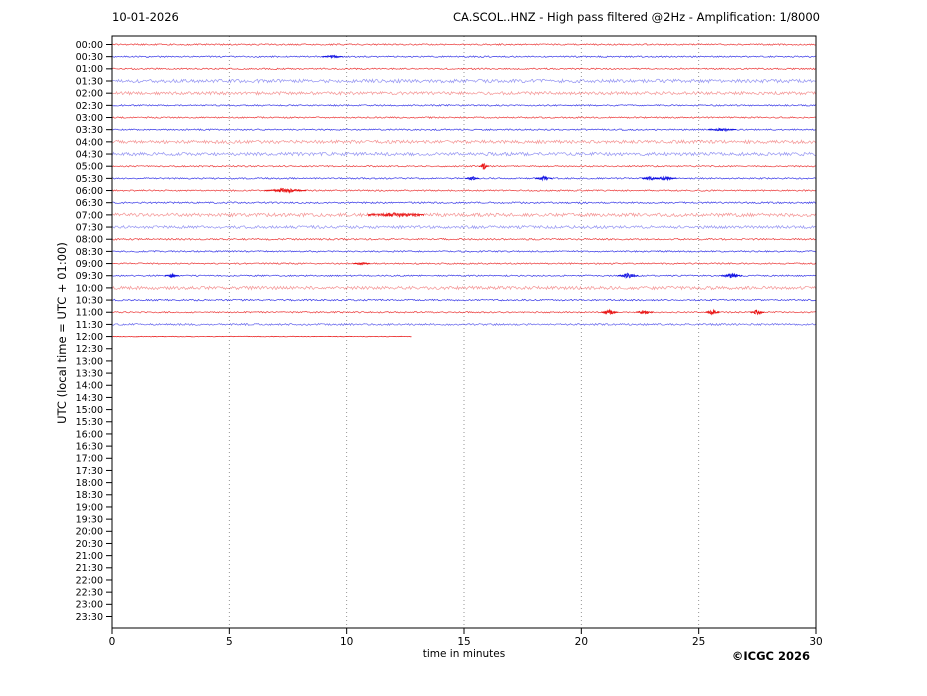  Describe the element at coordinates (89, 300) in the screenshot. I see `y-tick-label-10:30: 10:30` at that location.